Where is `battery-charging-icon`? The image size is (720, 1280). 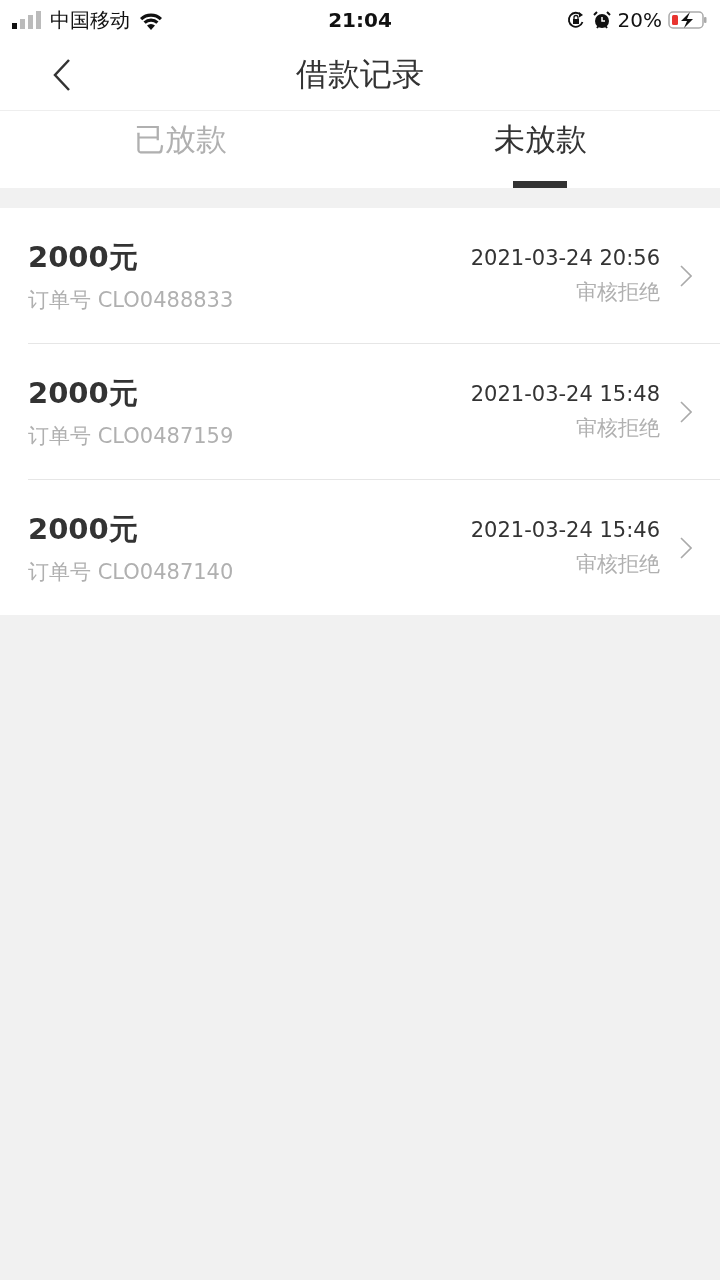
battery-charging-icon is located at coordinates (688, 20).